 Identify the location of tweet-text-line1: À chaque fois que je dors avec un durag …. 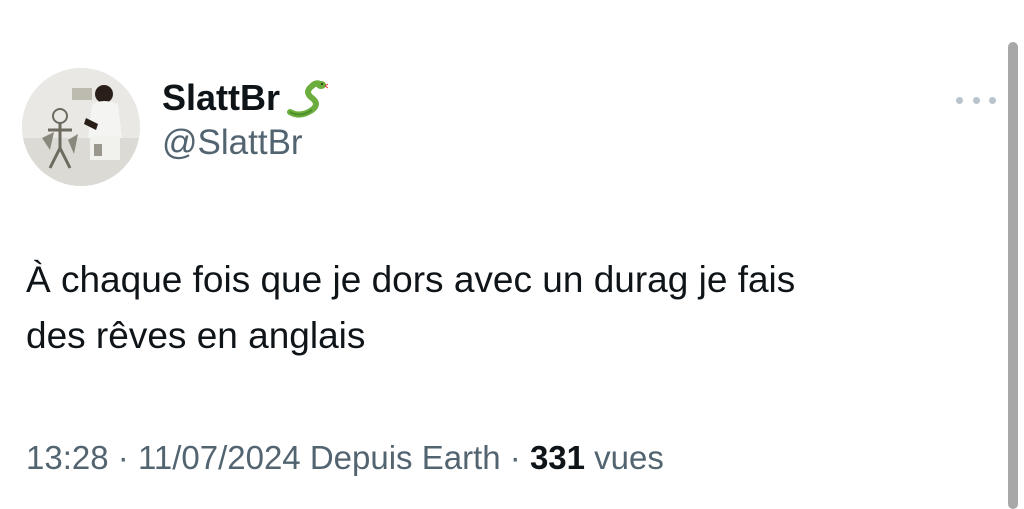
(411, 279).